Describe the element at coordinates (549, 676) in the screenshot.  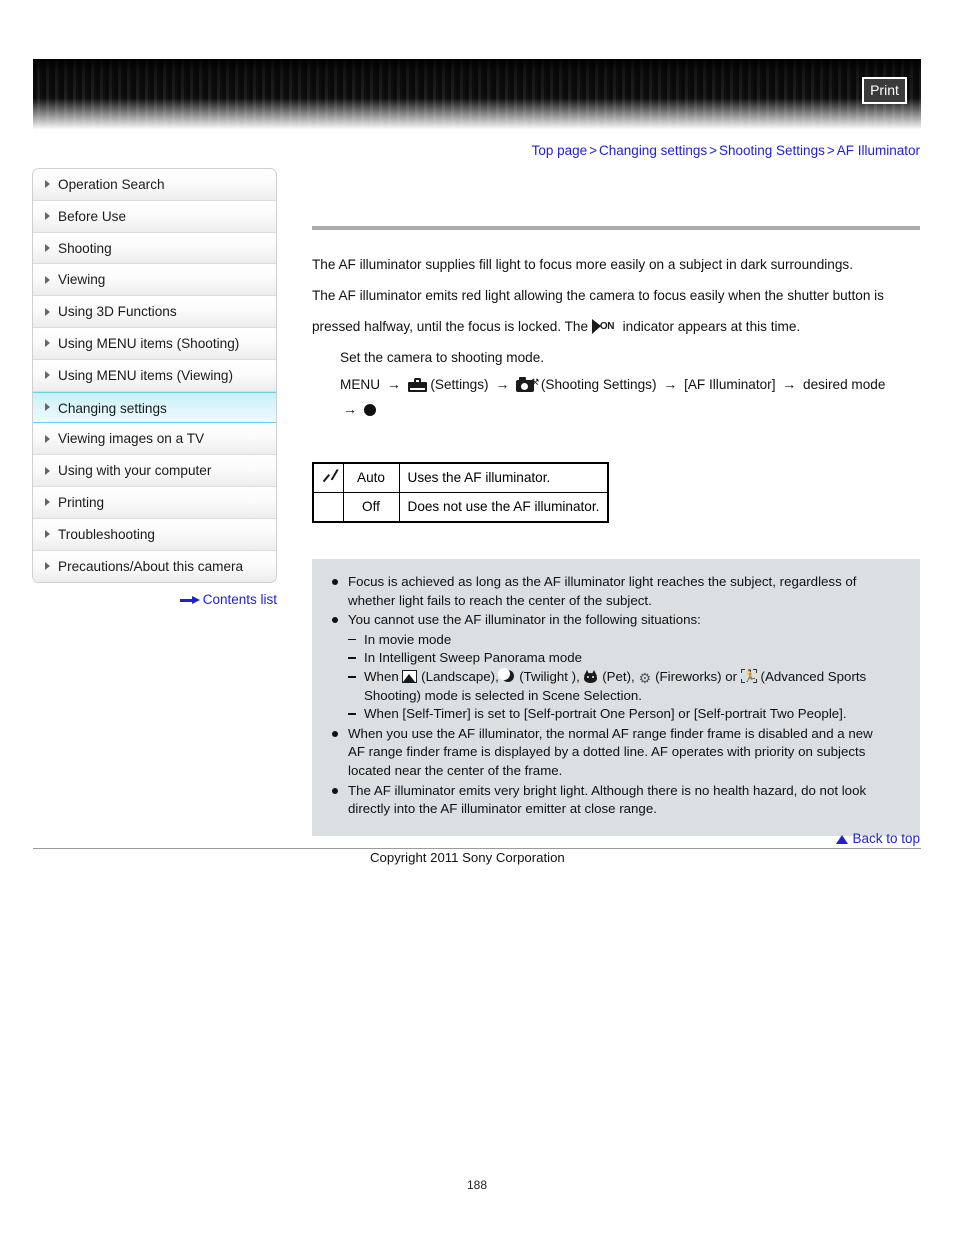
I see `note-subline-twilight: (Twilight ),` at that location.